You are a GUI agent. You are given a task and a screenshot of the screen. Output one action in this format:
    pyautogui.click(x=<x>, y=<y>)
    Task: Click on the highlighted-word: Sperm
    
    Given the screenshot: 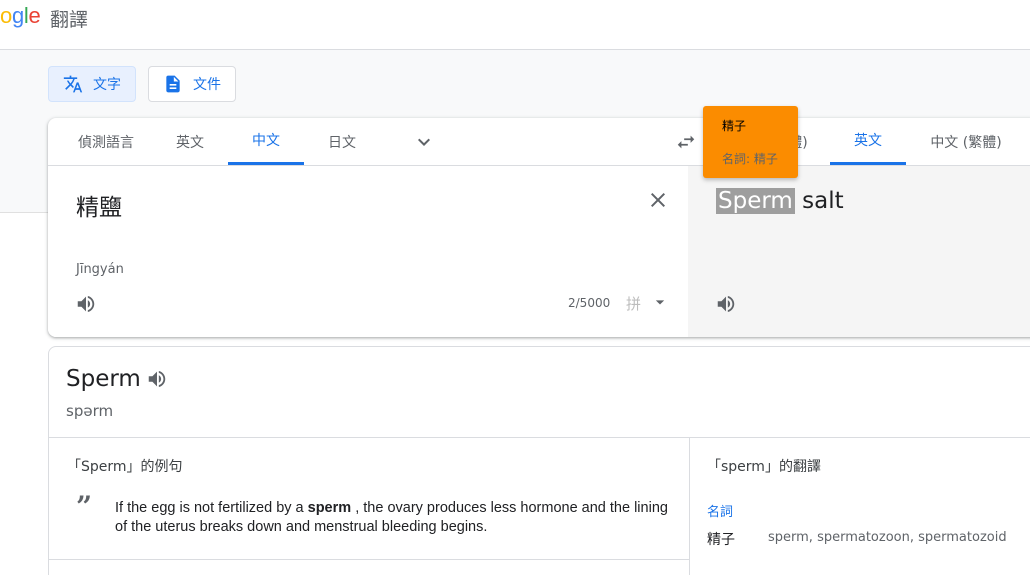 What is the action you would take?
    pyautogui.click(x=755, y=201)
    